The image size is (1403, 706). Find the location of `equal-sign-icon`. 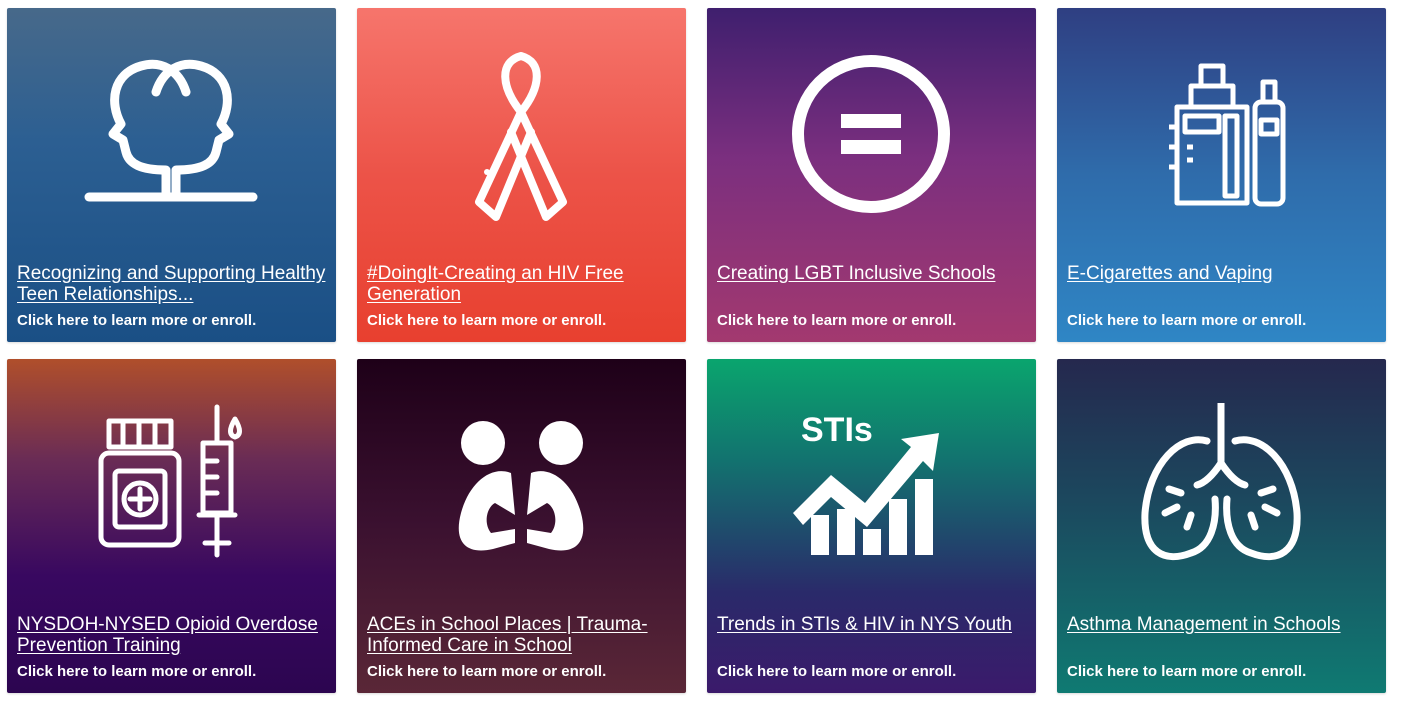

equal-sign-icon is located at coordinates (871, 137).